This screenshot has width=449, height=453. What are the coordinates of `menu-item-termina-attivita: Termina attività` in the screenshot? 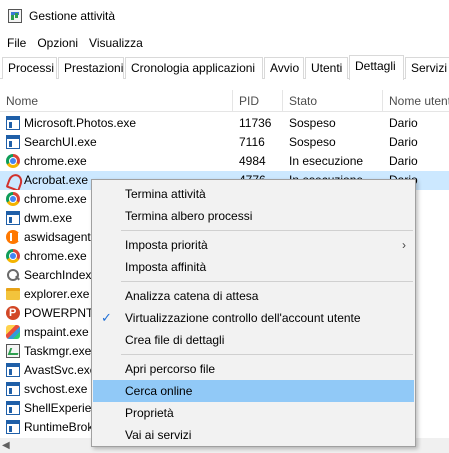 It's located at (253, 194).